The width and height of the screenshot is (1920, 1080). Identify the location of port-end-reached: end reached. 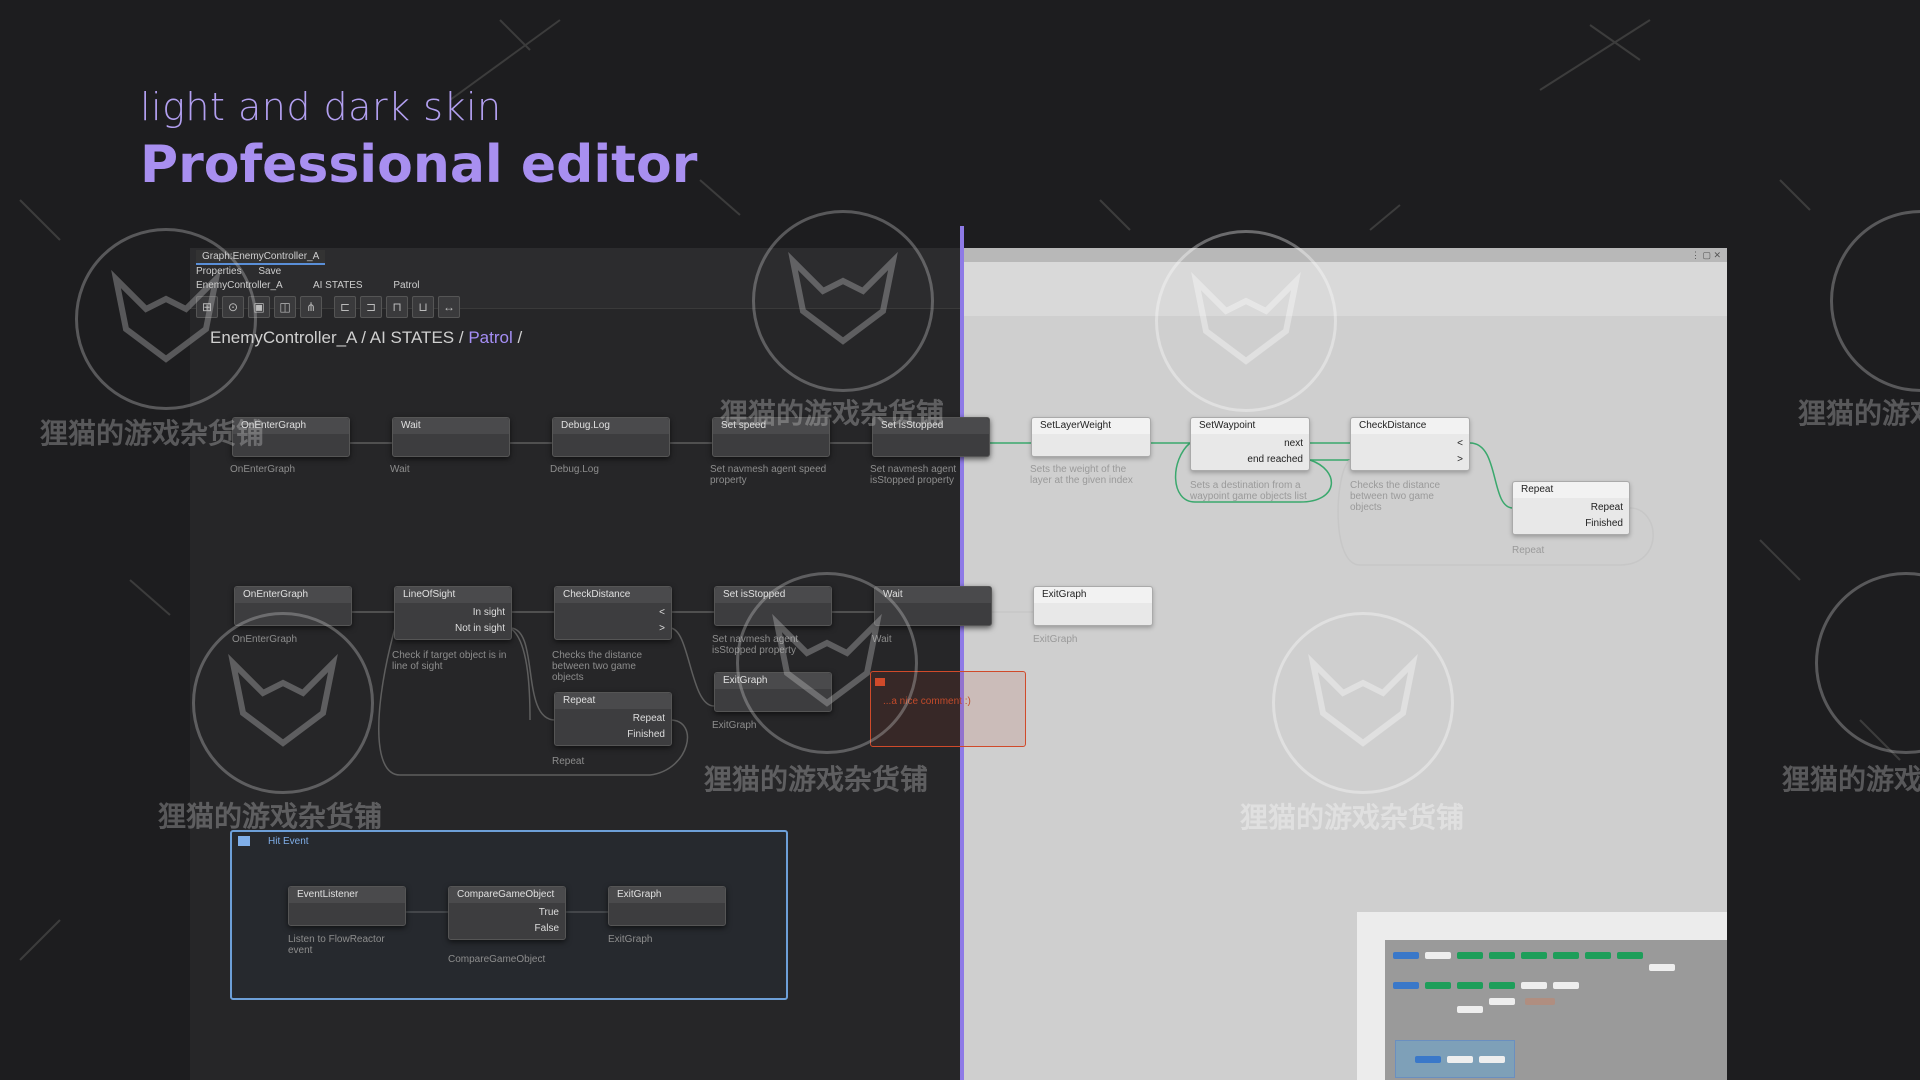
(1275, 459).